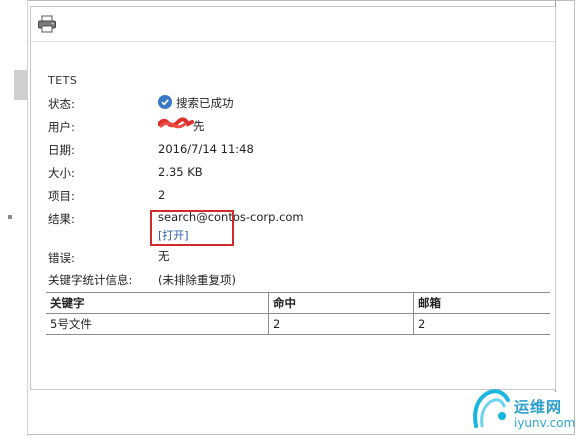  What do you see at coordinates (61, 173) in the screenshot?
I see `size-label: 大小:` at bounding box center [61, 173].